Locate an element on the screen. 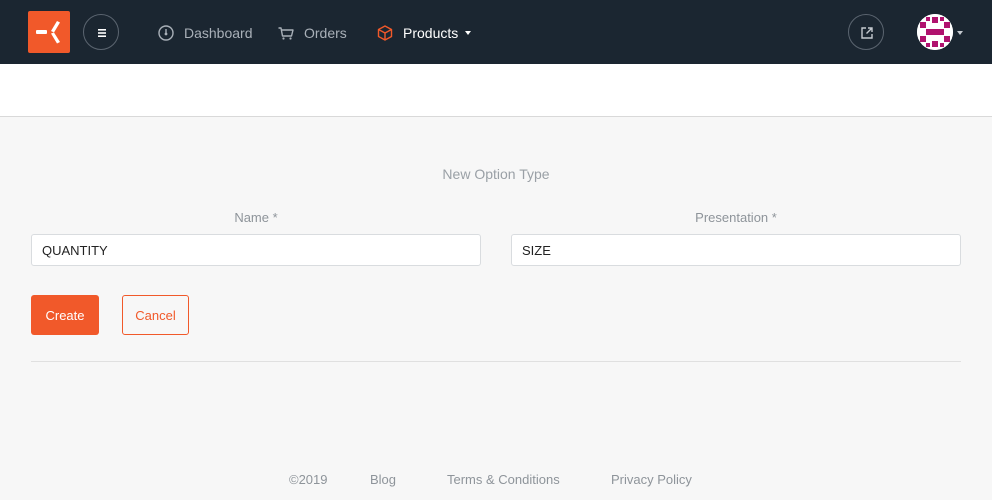 This screenshot has width=992, height=500. page-subheader is located at coordinates (496, 90).